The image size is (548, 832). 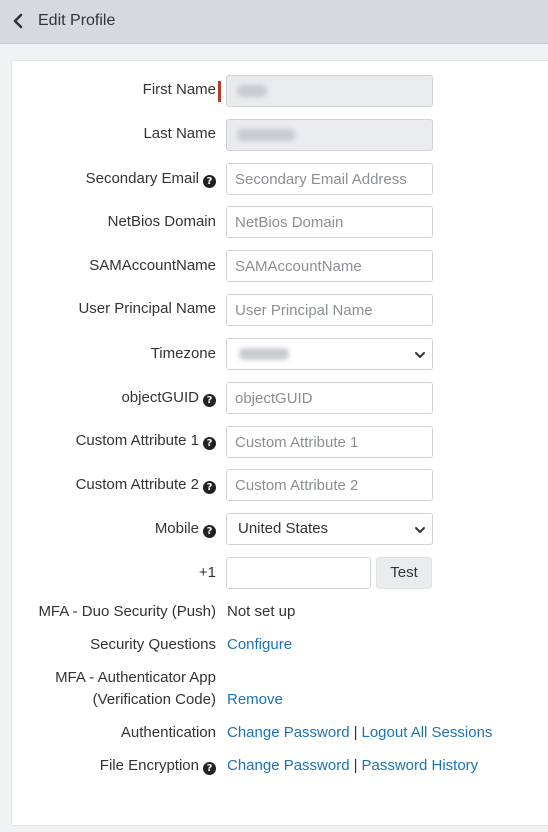 What do you see at coordinates (298, 573) in the screenshot?
I see `mobile-number-input` at bounding box center [298, 573].